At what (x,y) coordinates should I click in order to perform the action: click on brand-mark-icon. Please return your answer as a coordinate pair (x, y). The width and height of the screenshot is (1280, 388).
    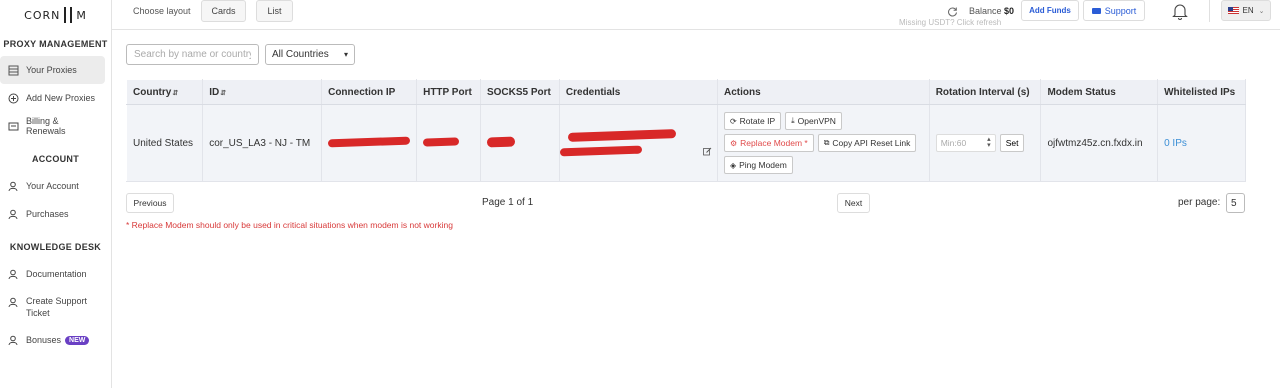
    Looking at the image, I should click on (68, 15).